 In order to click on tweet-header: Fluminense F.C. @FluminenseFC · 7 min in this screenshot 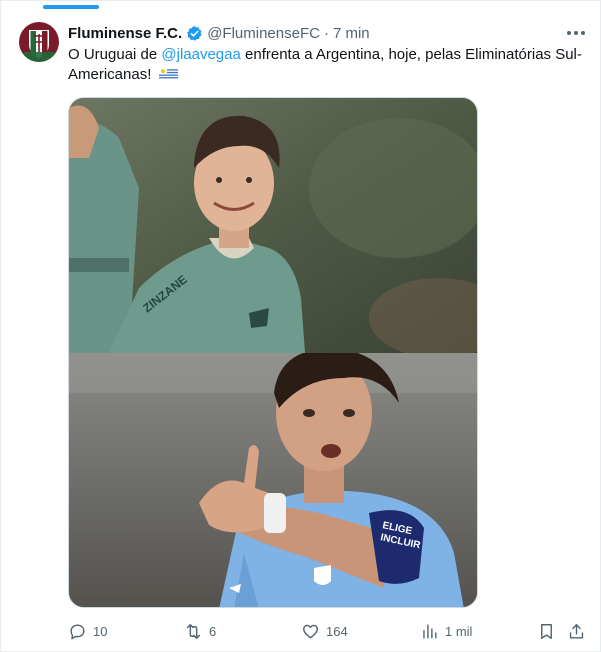, I will do `click(219, 33)`.